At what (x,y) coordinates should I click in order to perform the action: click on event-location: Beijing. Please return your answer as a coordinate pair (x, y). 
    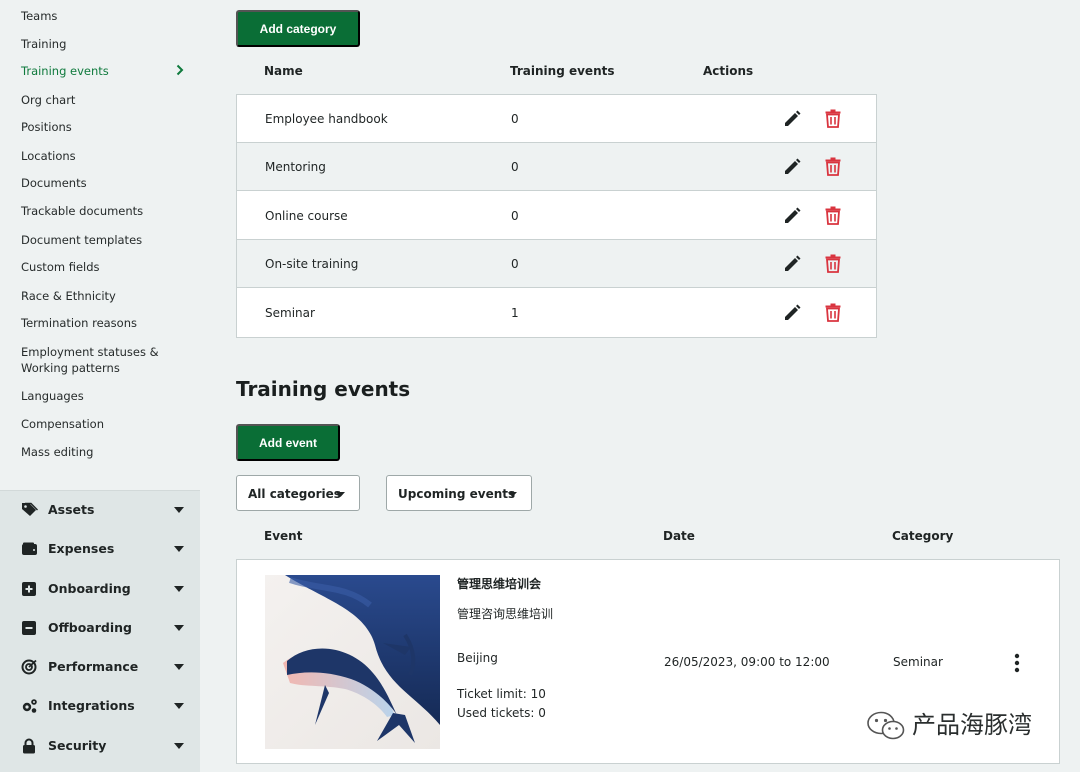
    Looking at the image, I should click on (477, 658).